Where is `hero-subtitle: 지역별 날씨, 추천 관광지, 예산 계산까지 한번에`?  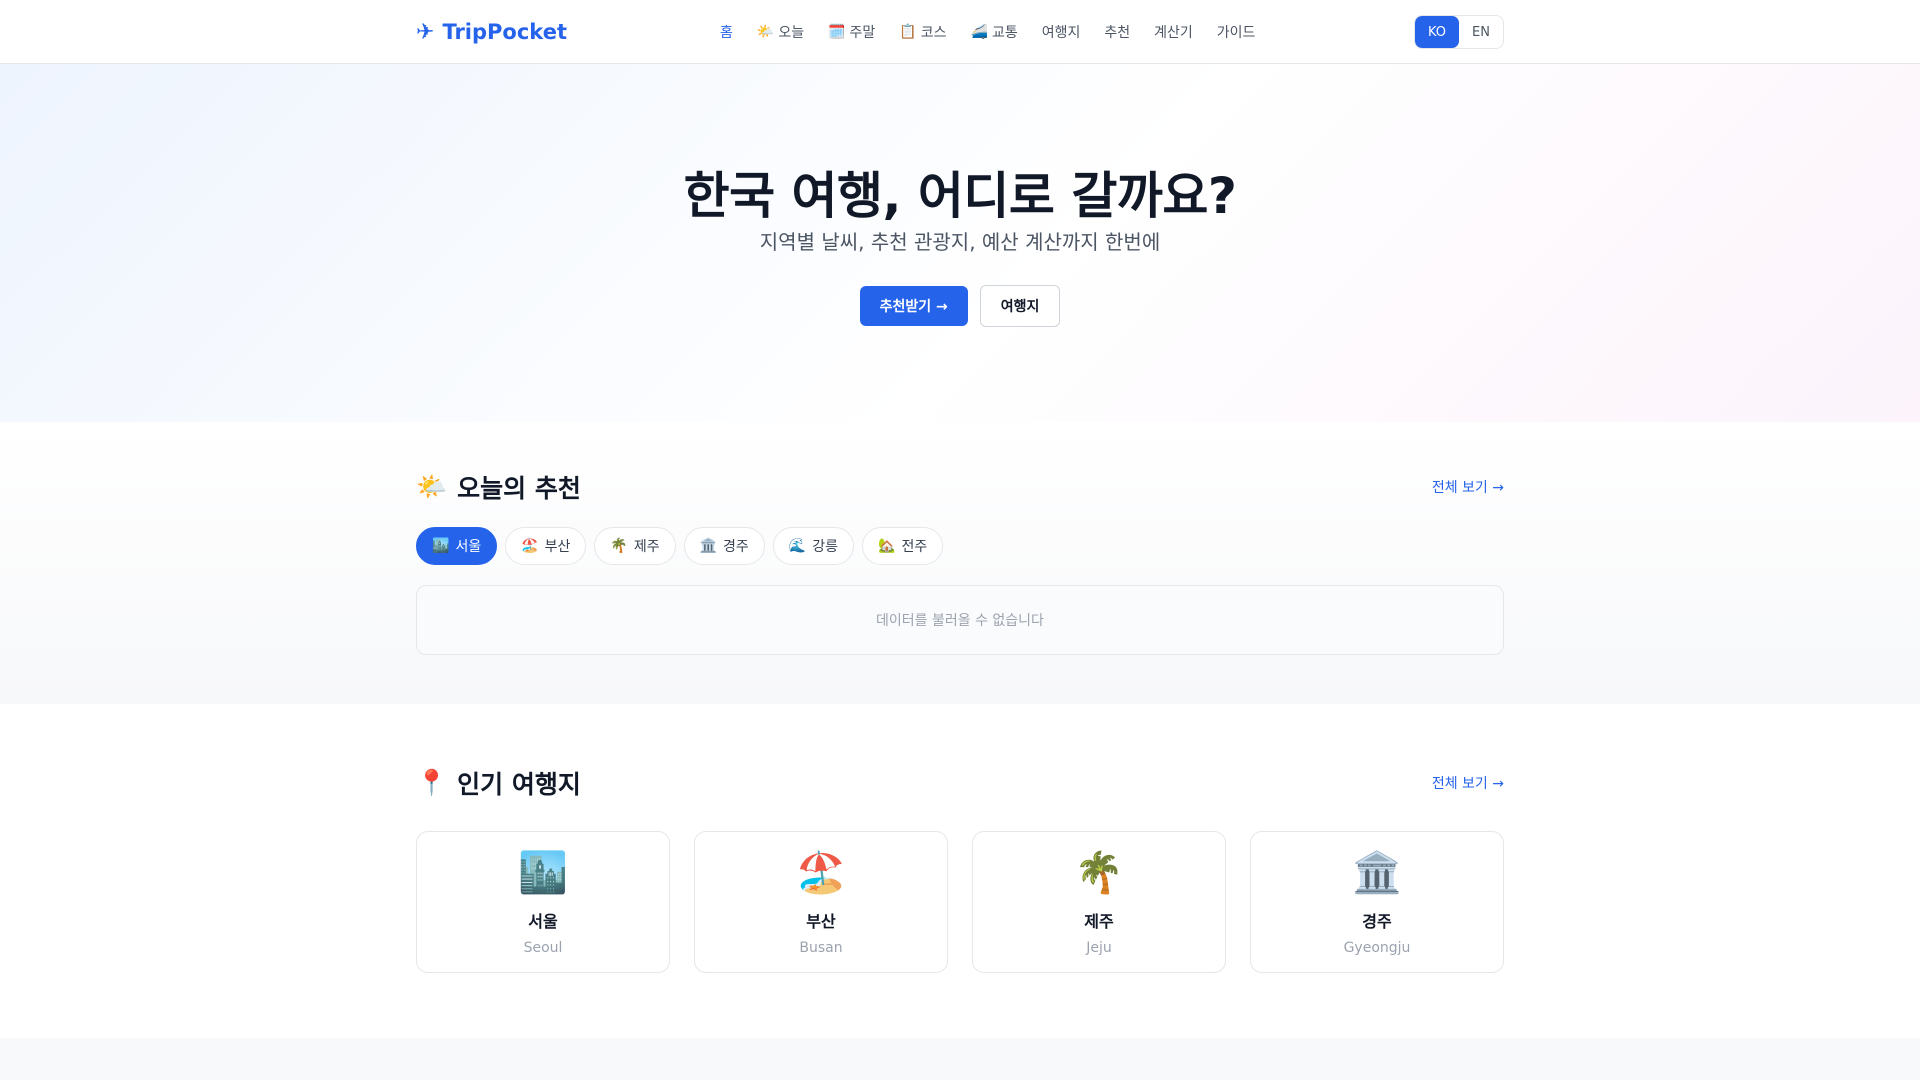
hero-subtitle: 지역별 날씨, 추천 관광지, 예산 계산까지 한번에 is located at coordinates (960, 242).